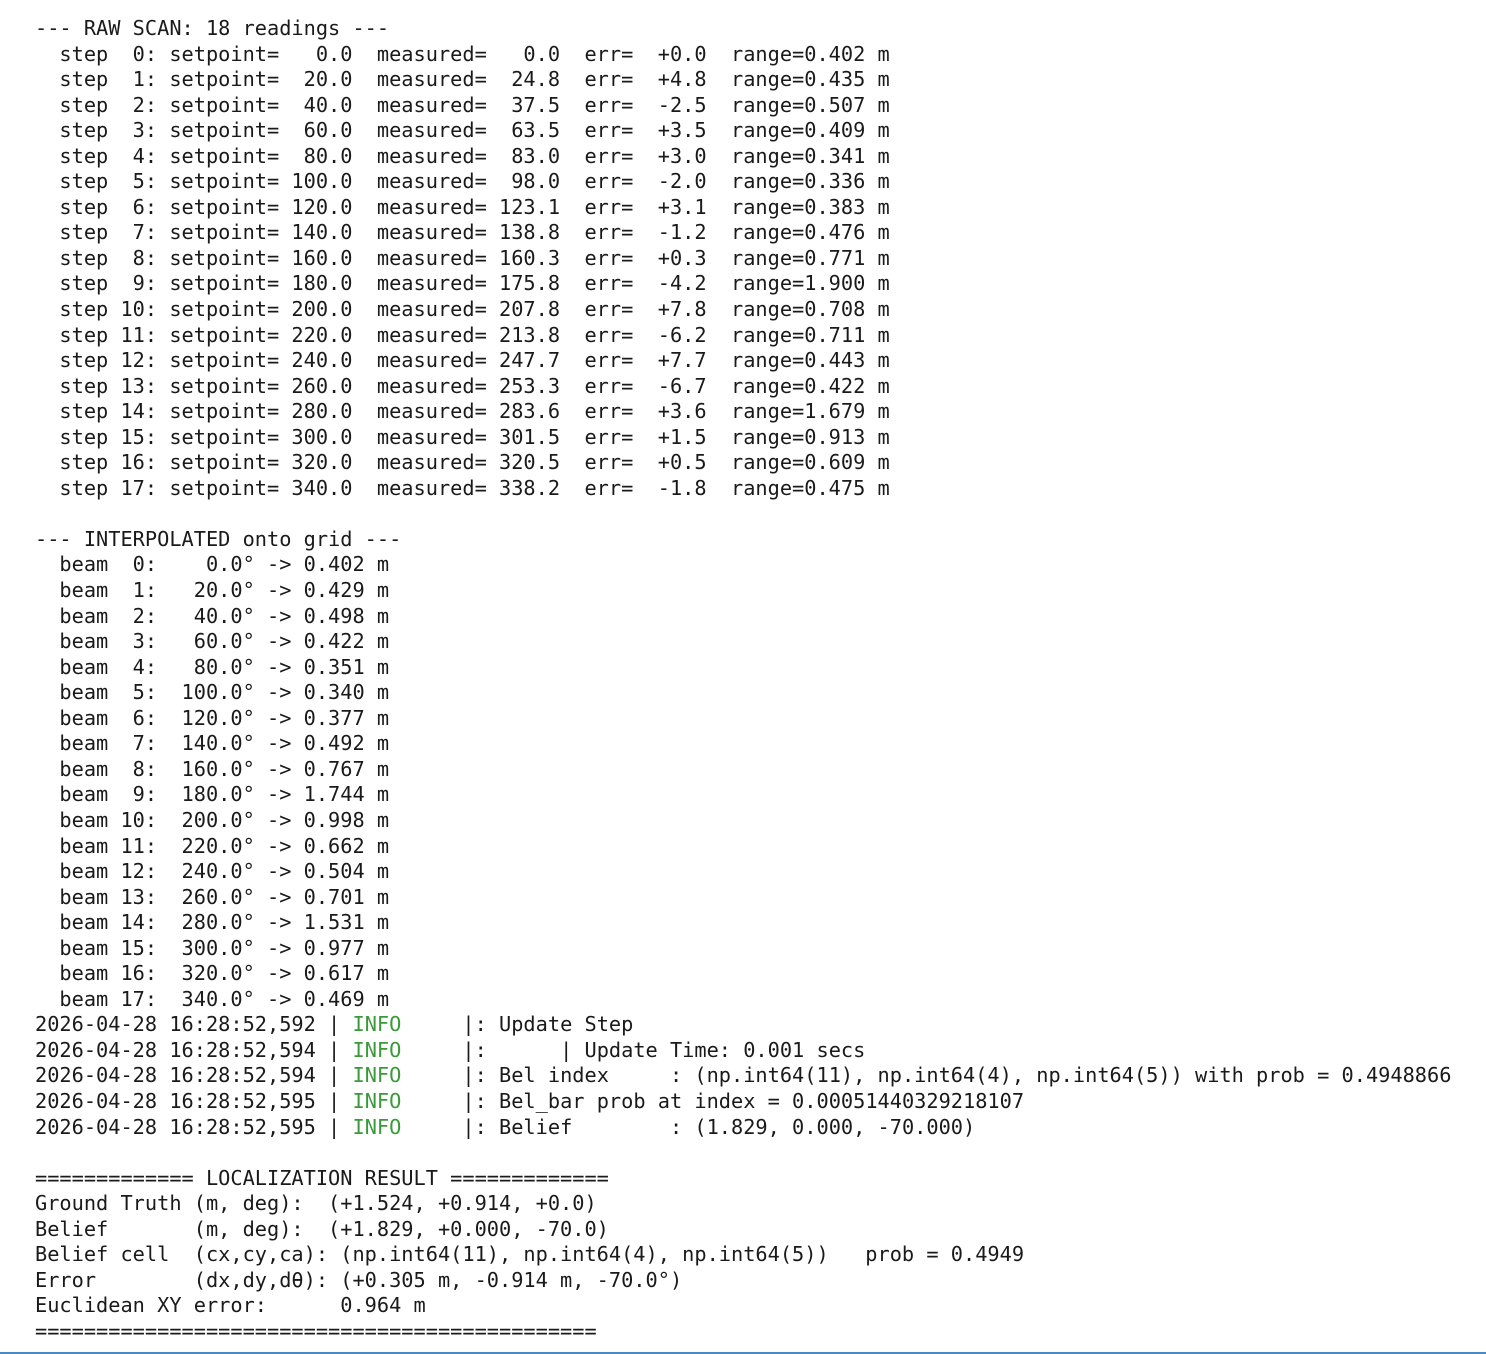 The image size is (1486, 1354). I want to click on interpolated-row: beam 14: 280.0° -> 1.531 m, so click(212, 922).